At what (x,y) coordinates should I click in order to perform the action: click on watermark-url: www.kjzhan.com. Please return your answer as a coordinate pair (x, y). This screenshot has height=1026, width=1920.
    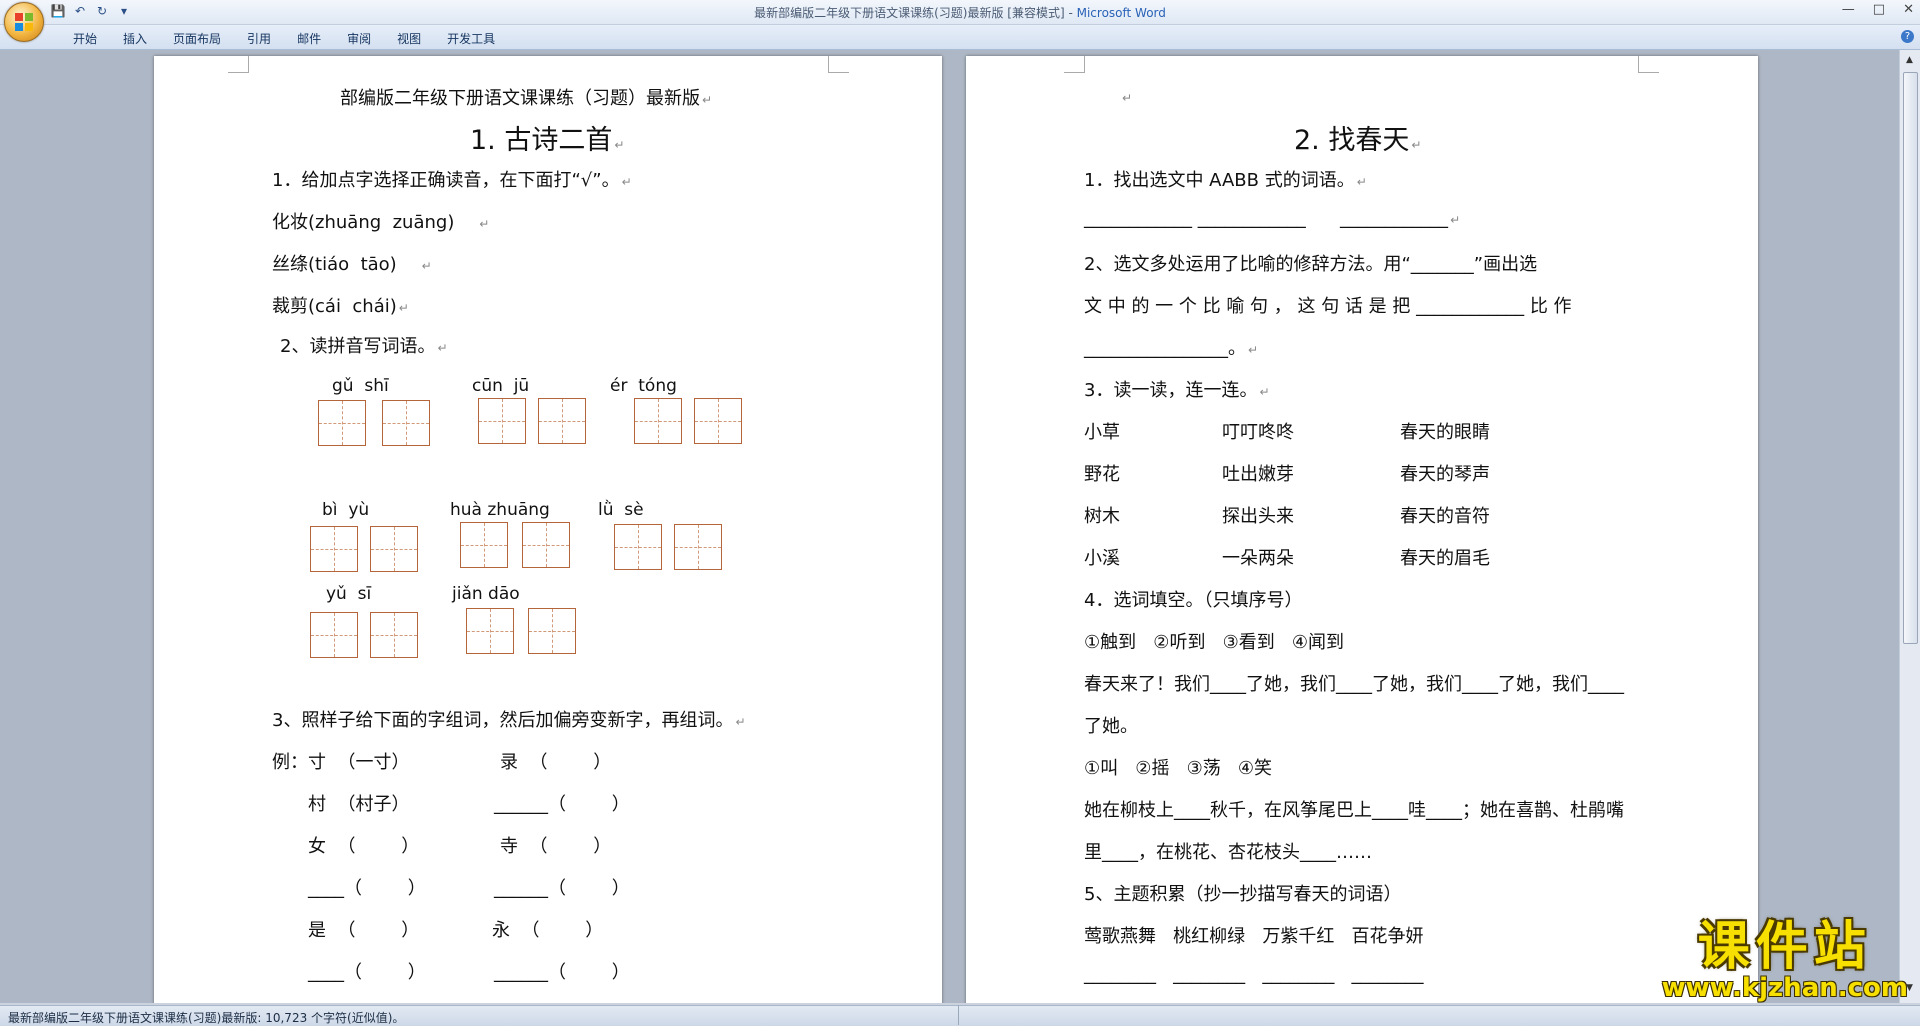
    Looking at the image, I should click on (1784, 988).